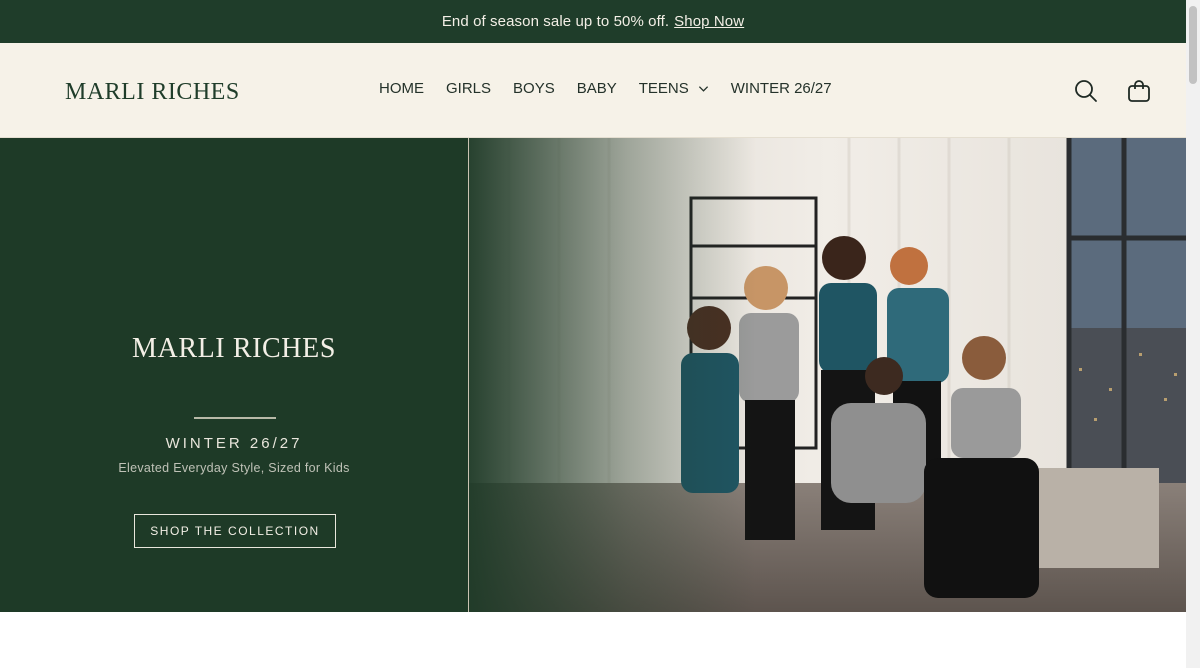  Describe the element at coordinates (234, 348) in the screenshot. I see `hero-brand-title: MARLI RICHES` at that location.